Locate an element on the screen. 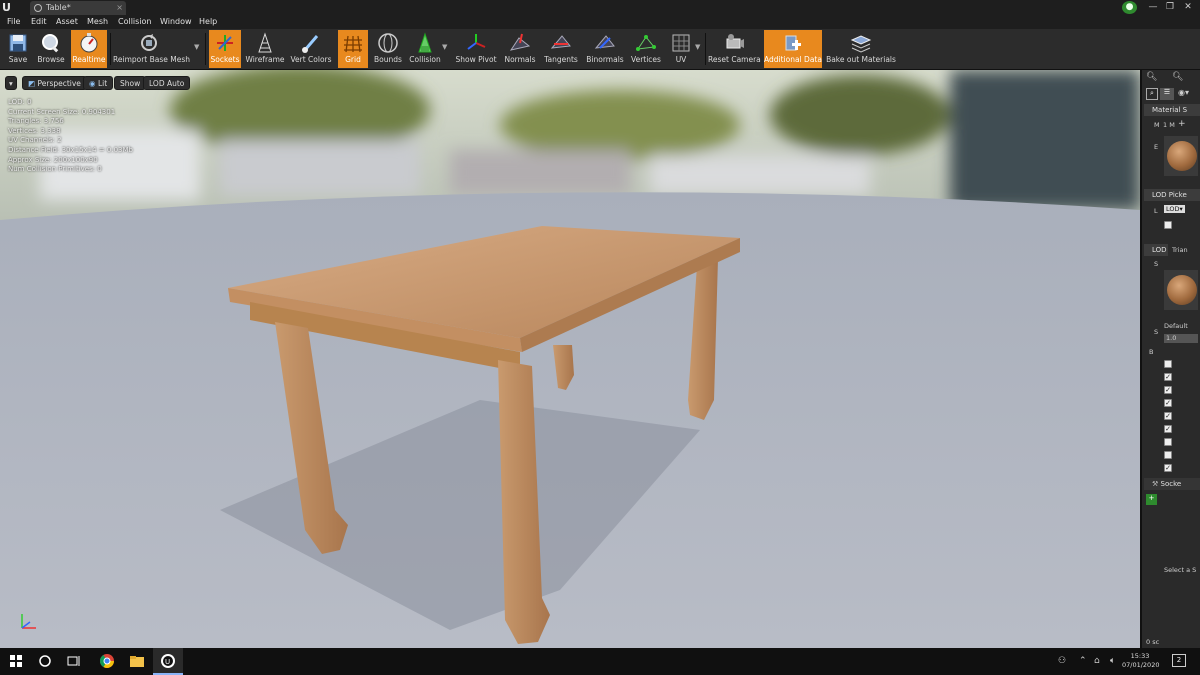  lit-button: ◉ Lit is located at coordinates (98, 83).